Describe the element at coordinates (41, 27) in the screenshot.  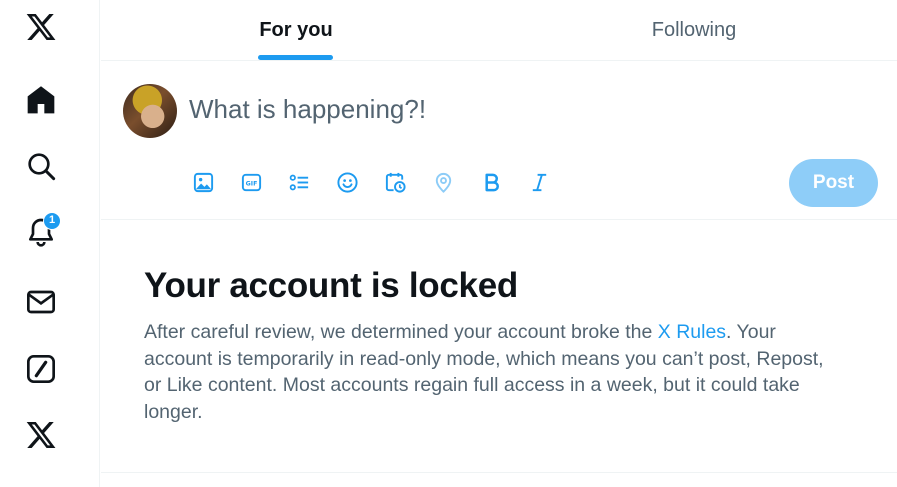
I see `x-logo-icon` at that location.